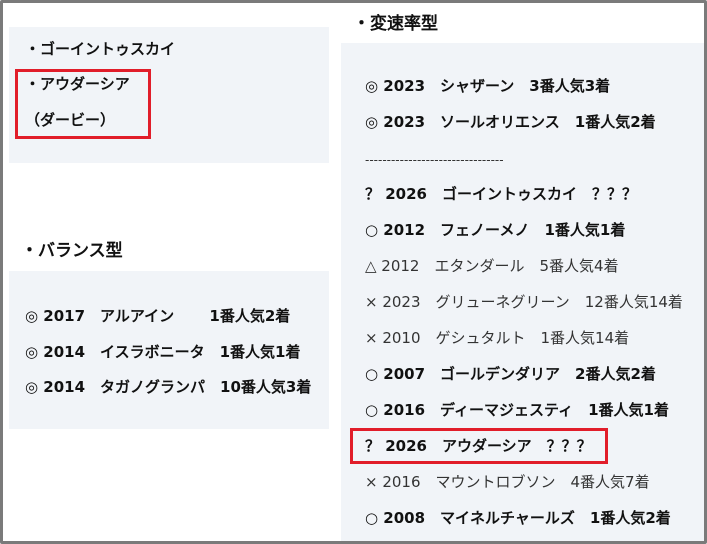  What do you see at coordinates (510, 374) in the screenshot?
I see `record-row: ○ 2007 ゴールデンダリア 2番人気2着` at bounding box center [510, 374].